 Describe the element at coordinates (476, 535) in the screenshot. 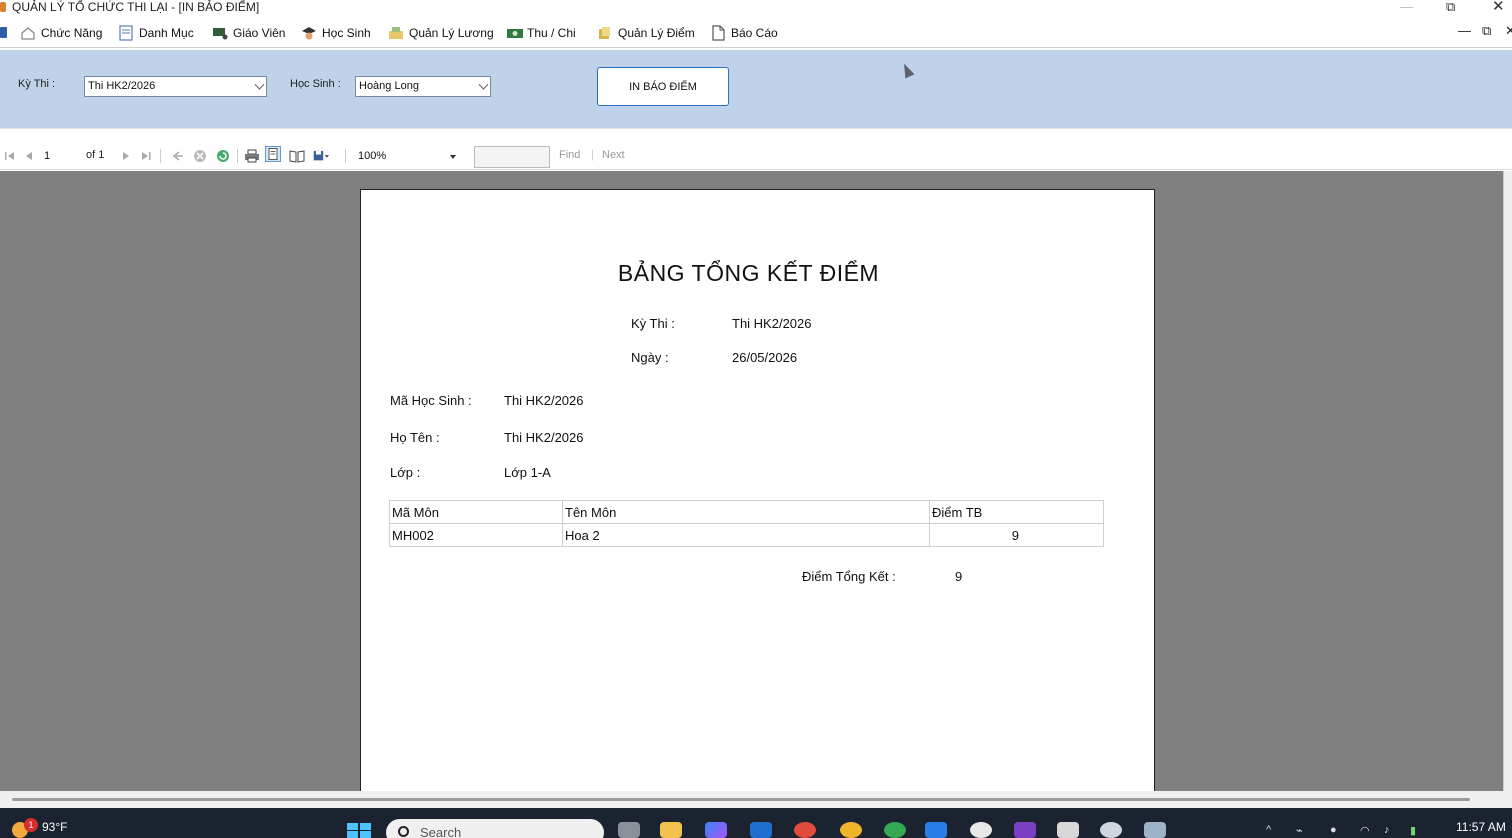

I see `cell-subject-code: MH002` at that location.